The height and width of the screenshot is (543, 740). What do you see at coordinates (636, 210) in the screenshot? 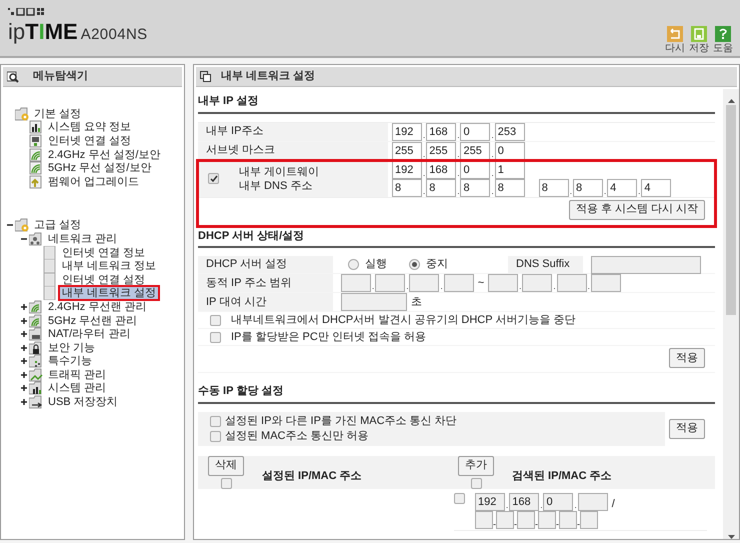
I see `button: 적용 후 시스템 다시 시작` at bounding box center [636, 210].